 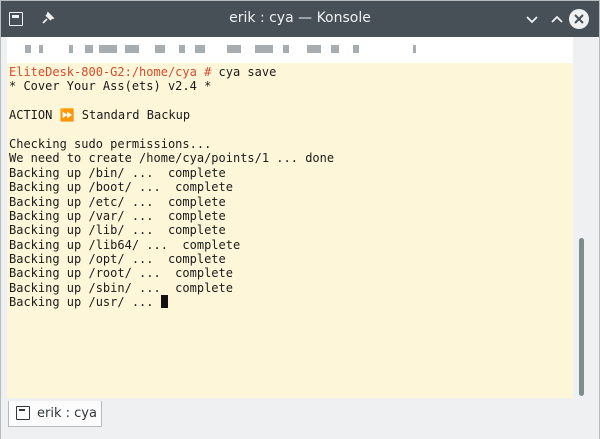 I want to click on text-cursor, so click(x=164, y=302).